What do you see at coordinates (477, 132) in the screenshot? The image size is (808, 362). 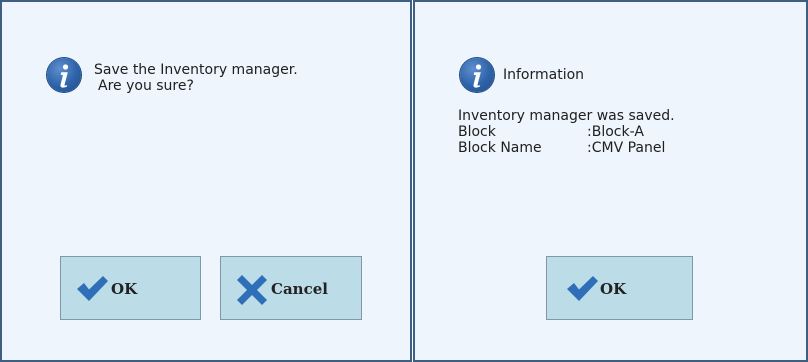 I see `detail-label-block: Block` at bounding box center [477, 132].